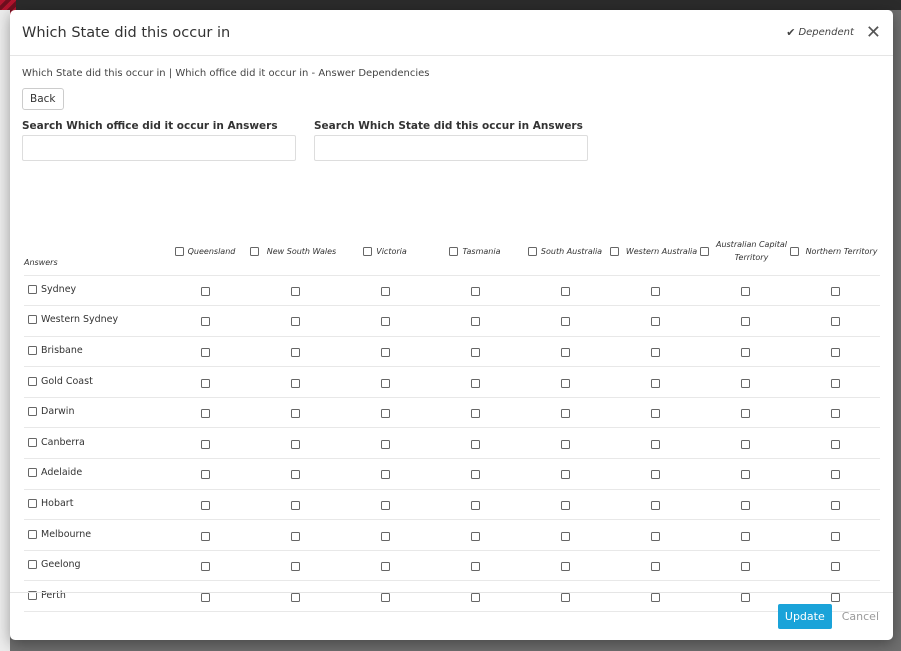 The image size is (901, 651). What do you see at coordinates (159, 148) in the screenshot?
I see `office-search-input` at bounding box center [159, 148].